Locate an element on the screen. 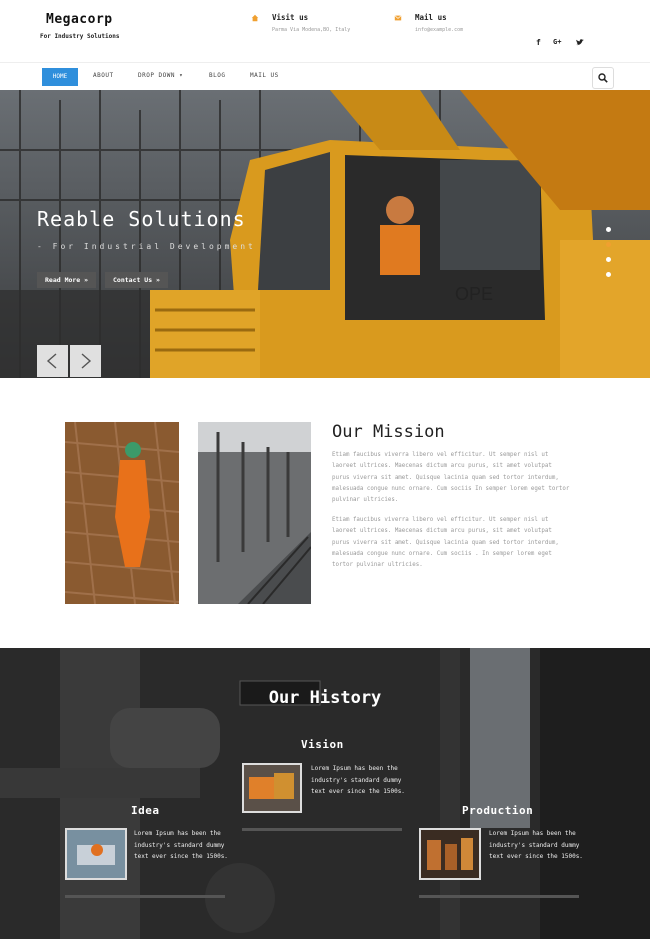 This screenshot has height=939, width=650. idea-thumbnail is located at coordinates (96, 854).